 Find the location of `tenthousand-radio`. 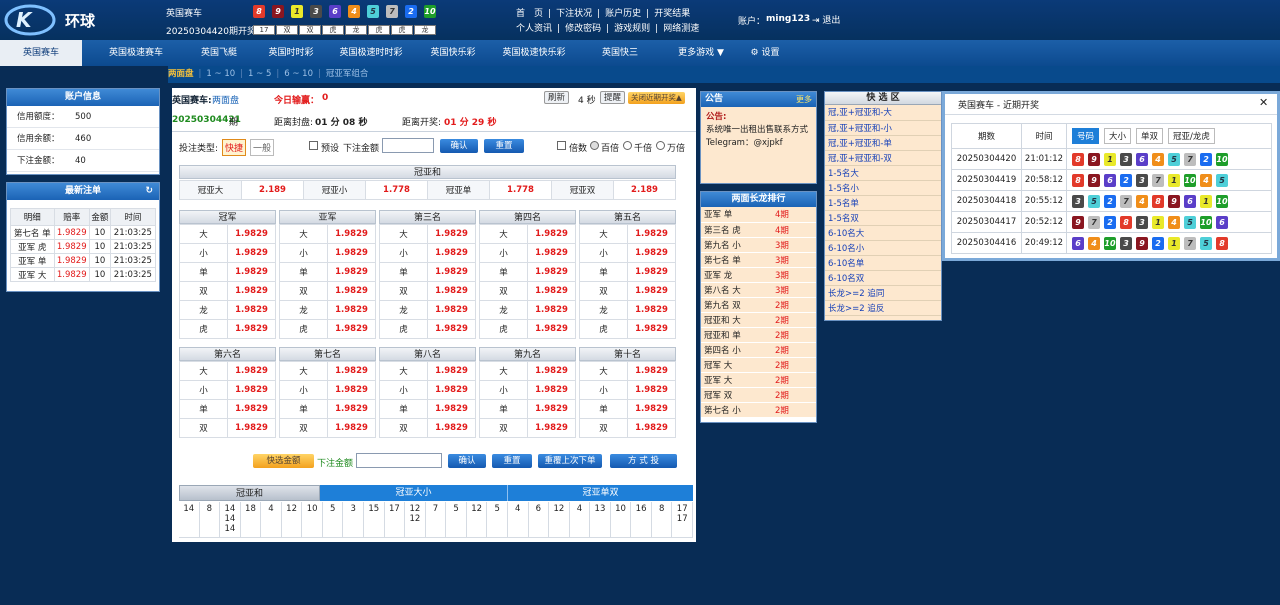

tenthousand-radio is located at coordinates (660, 145).